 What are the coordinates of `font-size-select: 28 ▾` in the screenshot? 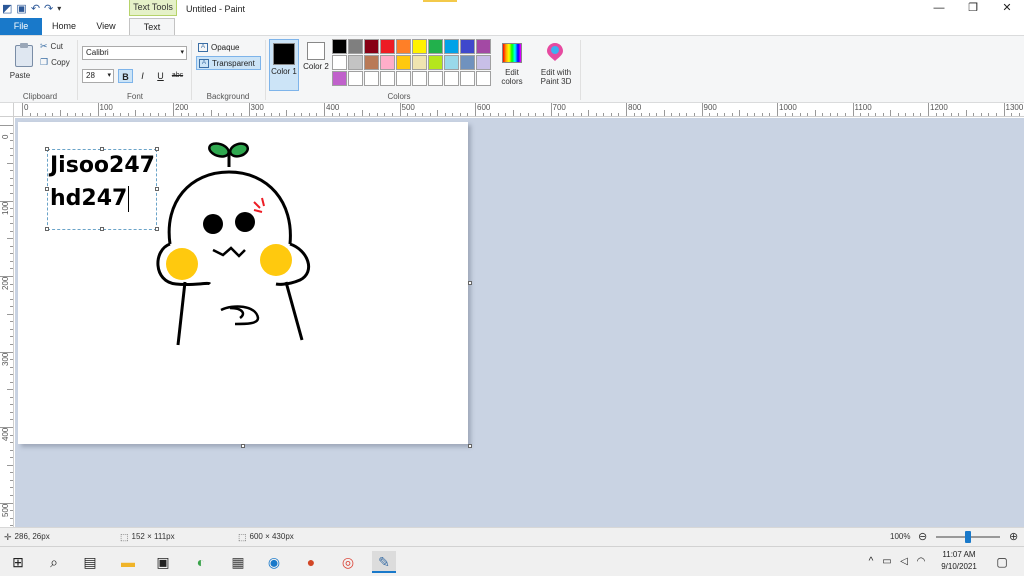 It's located at (98, 76).